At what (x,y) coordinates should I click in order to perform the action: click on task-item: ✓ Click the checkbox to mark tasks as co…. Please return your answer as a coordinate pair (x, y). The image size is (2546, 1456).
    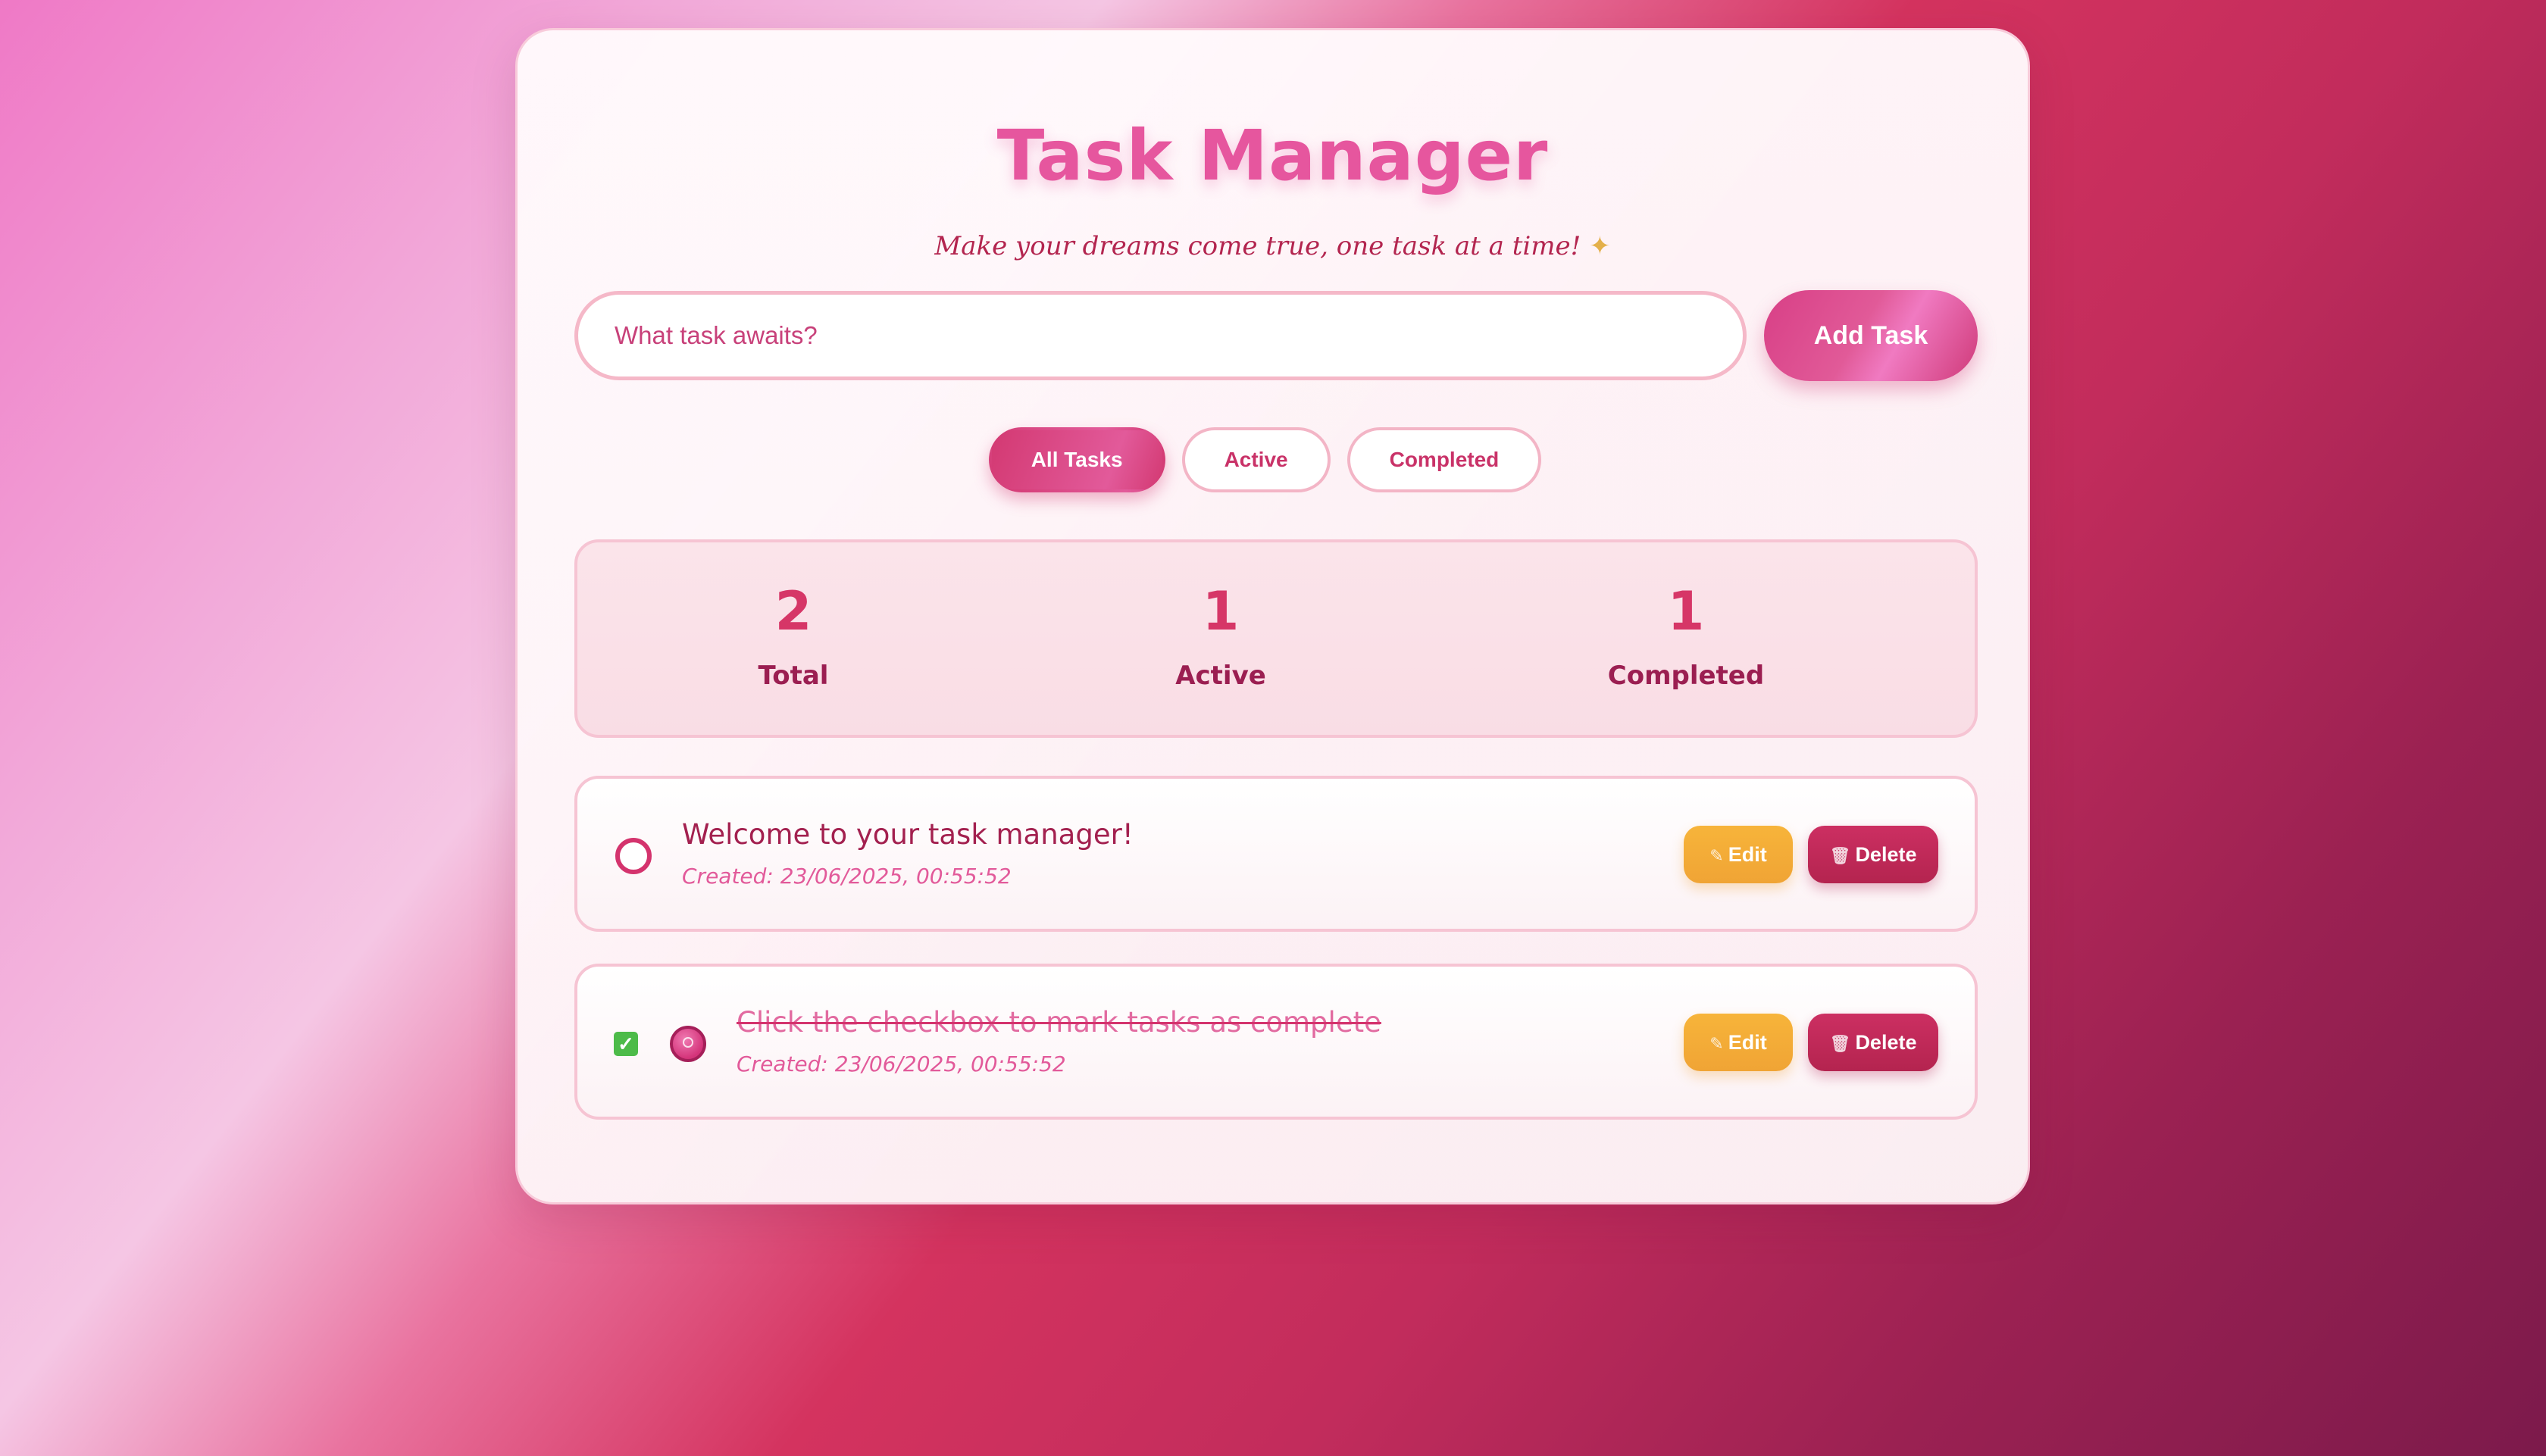
    Looking at the image, I should click on (1276, 1042).